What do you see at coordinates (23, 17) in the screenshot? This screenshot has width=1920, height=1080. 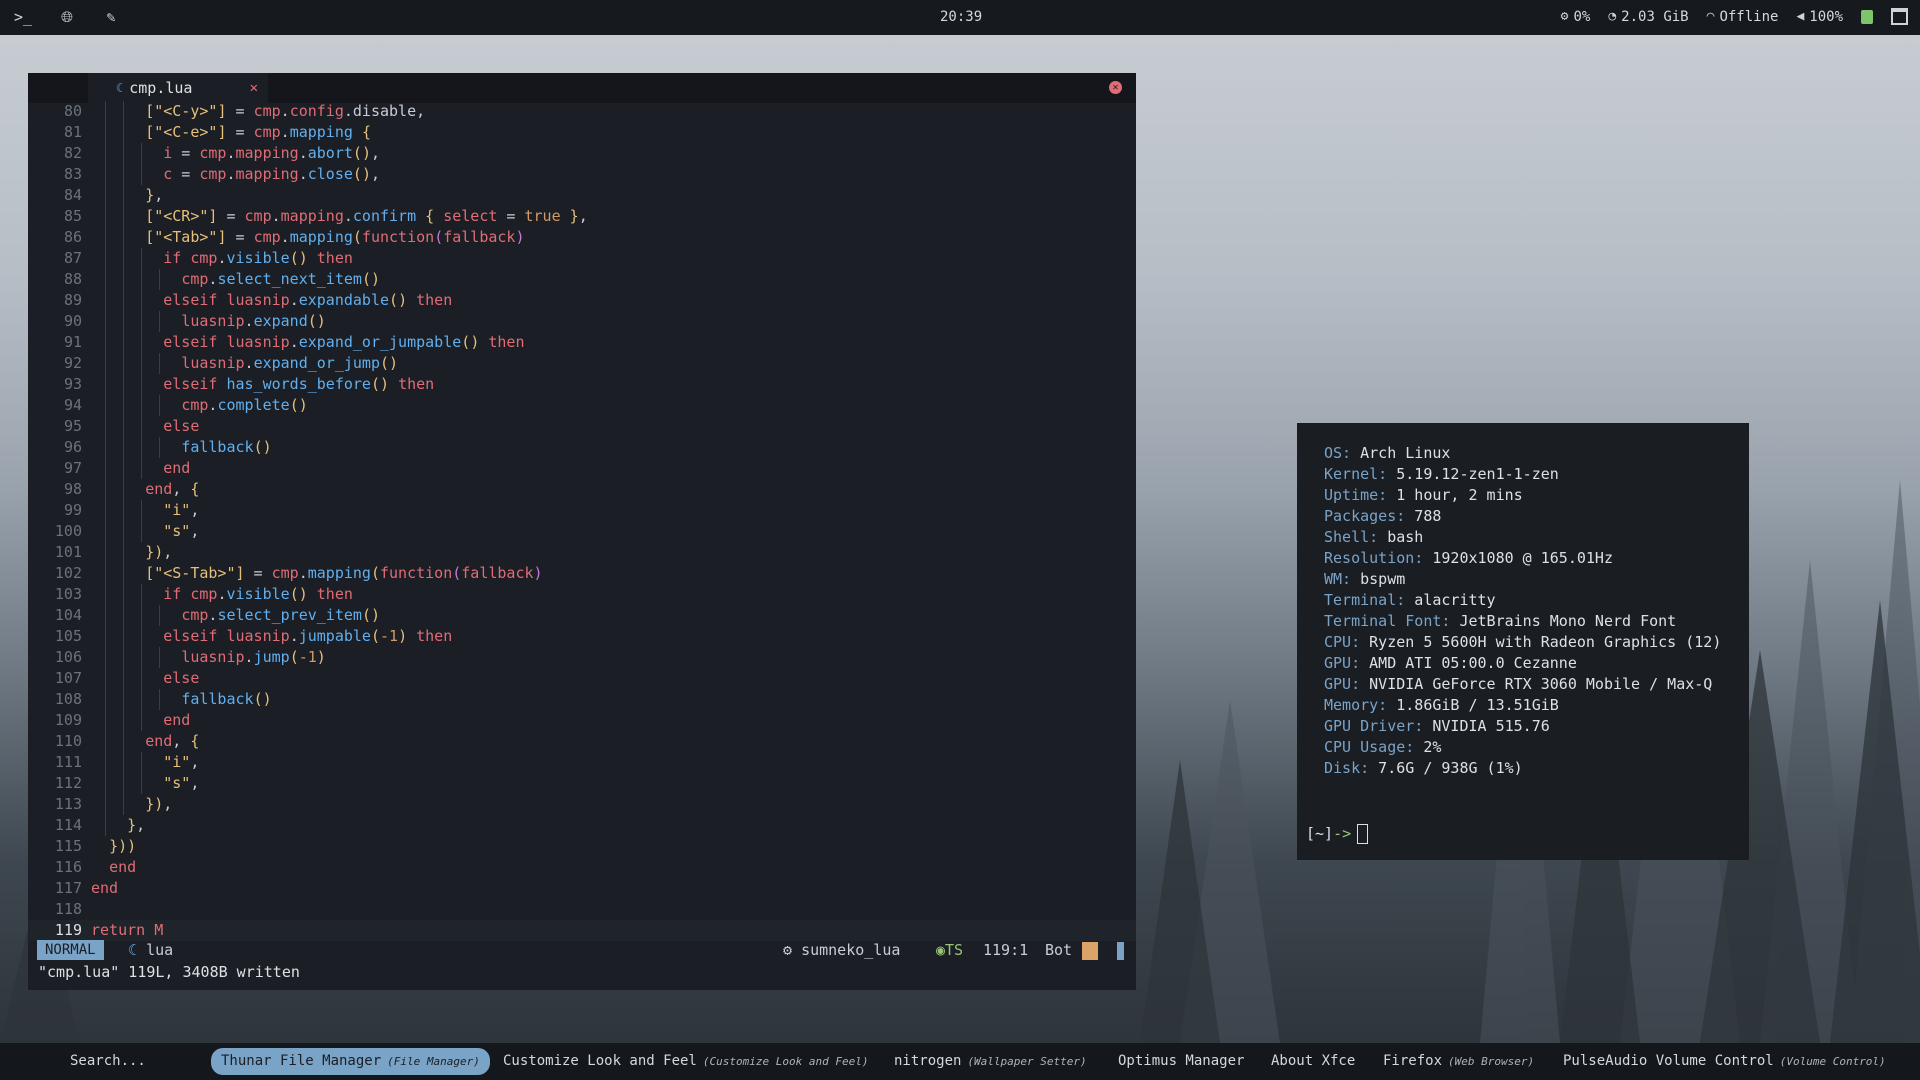 I see `terminal-icon: >_` at bounding box center [23, 17].